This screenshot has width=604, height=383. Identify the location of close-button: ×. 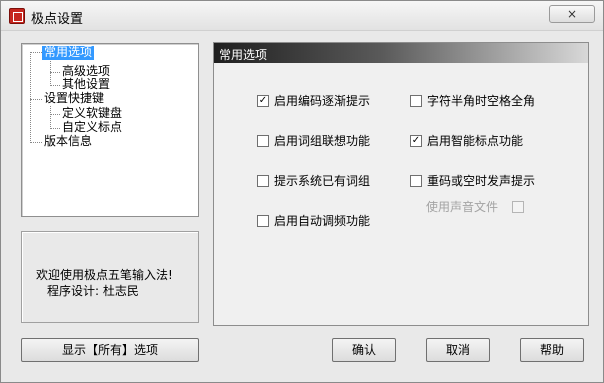
(572, 14).